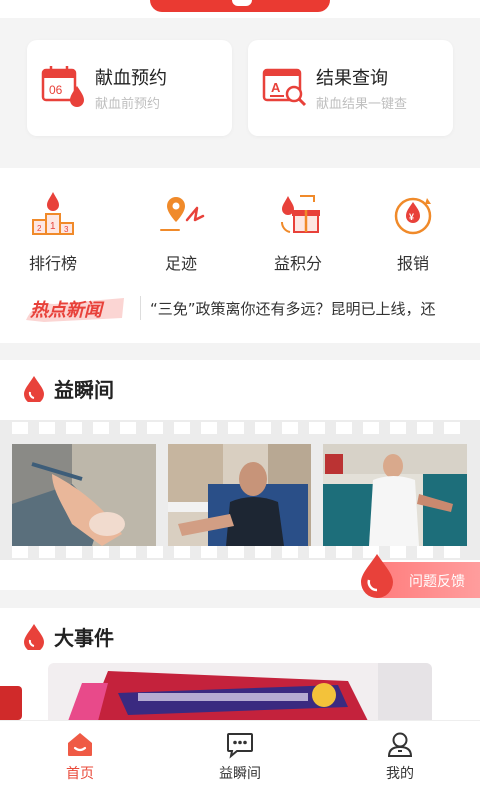 Image resolution: width=480 pixels, height=800 pixels. What do you see at coordinates (240, 428) in the screenshot?
I see `film-holes-top` at bounding box center [240, 428].